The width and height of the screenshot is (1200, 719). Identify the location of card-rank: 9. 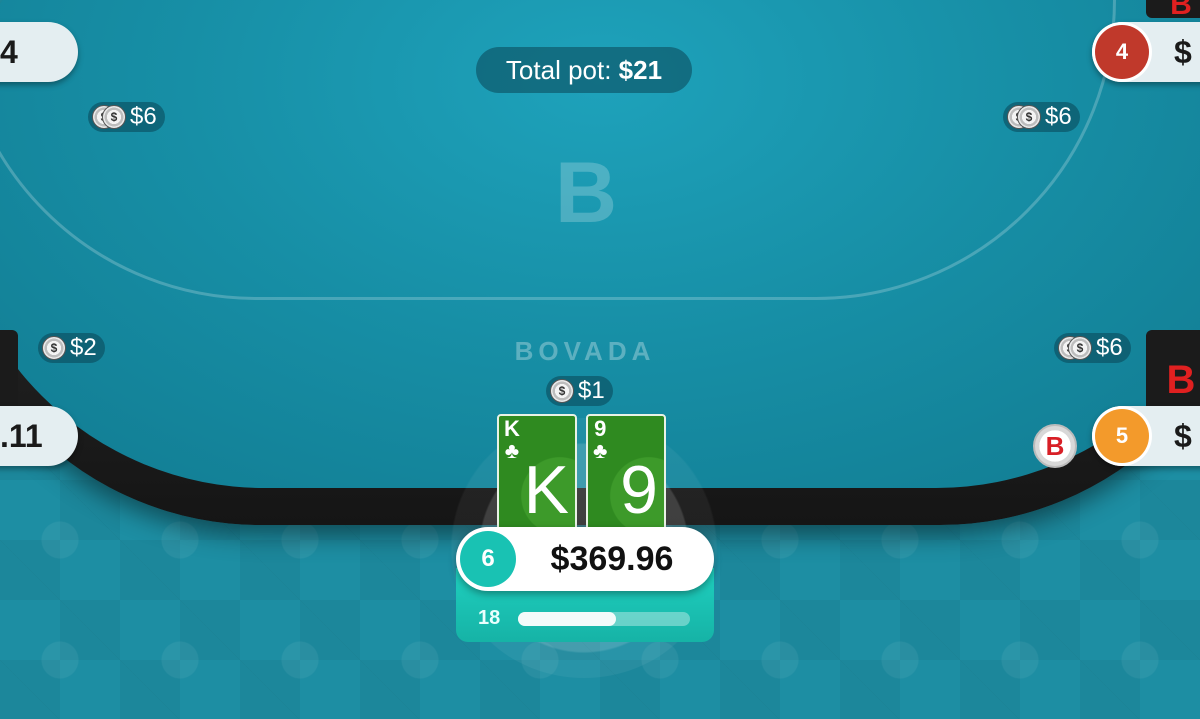
(600, 428).